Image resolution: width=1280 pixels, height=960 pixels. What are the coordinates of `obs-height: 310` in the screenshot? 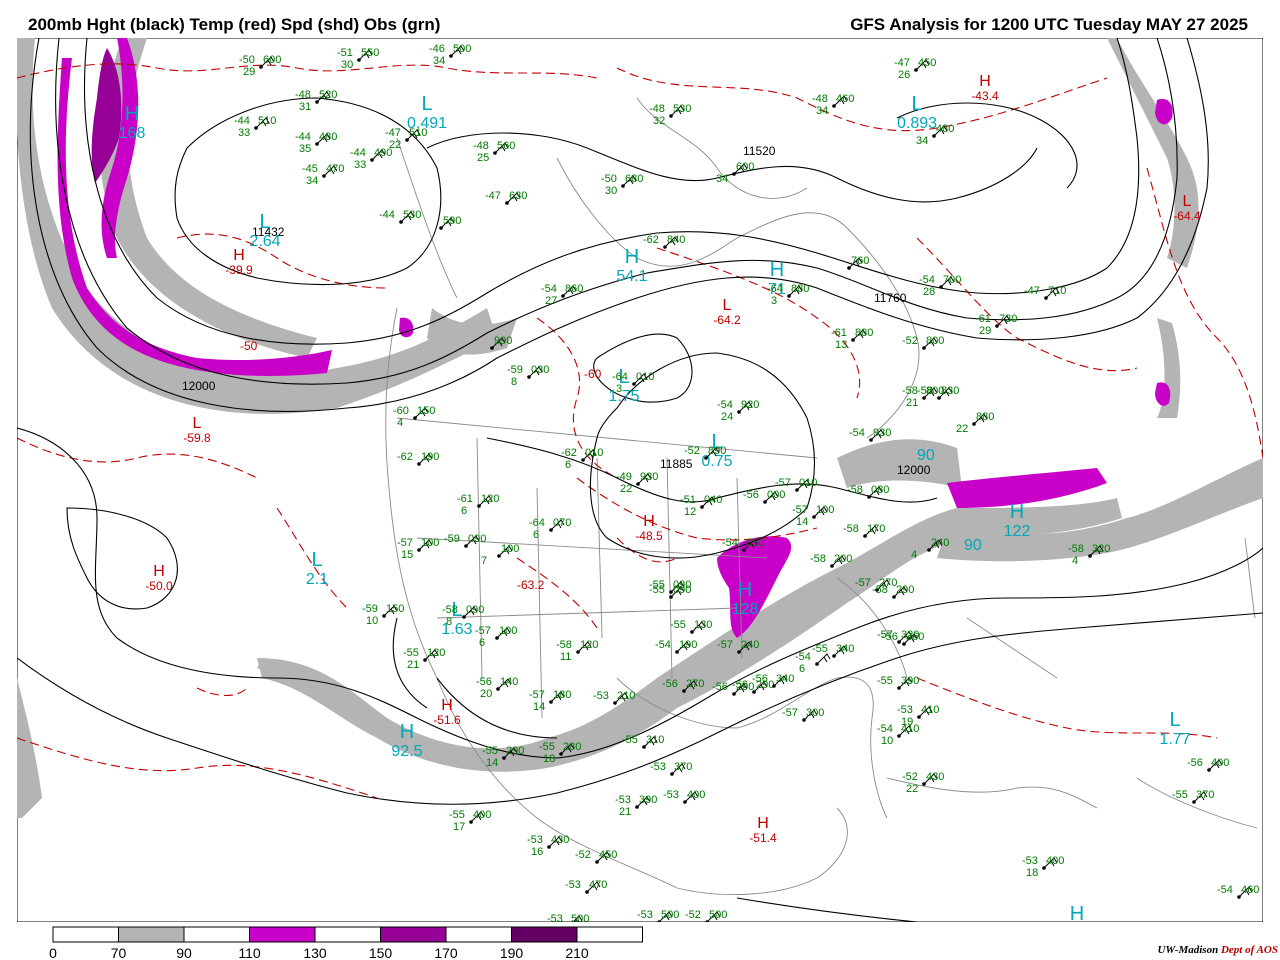 It's located at (655, 740).